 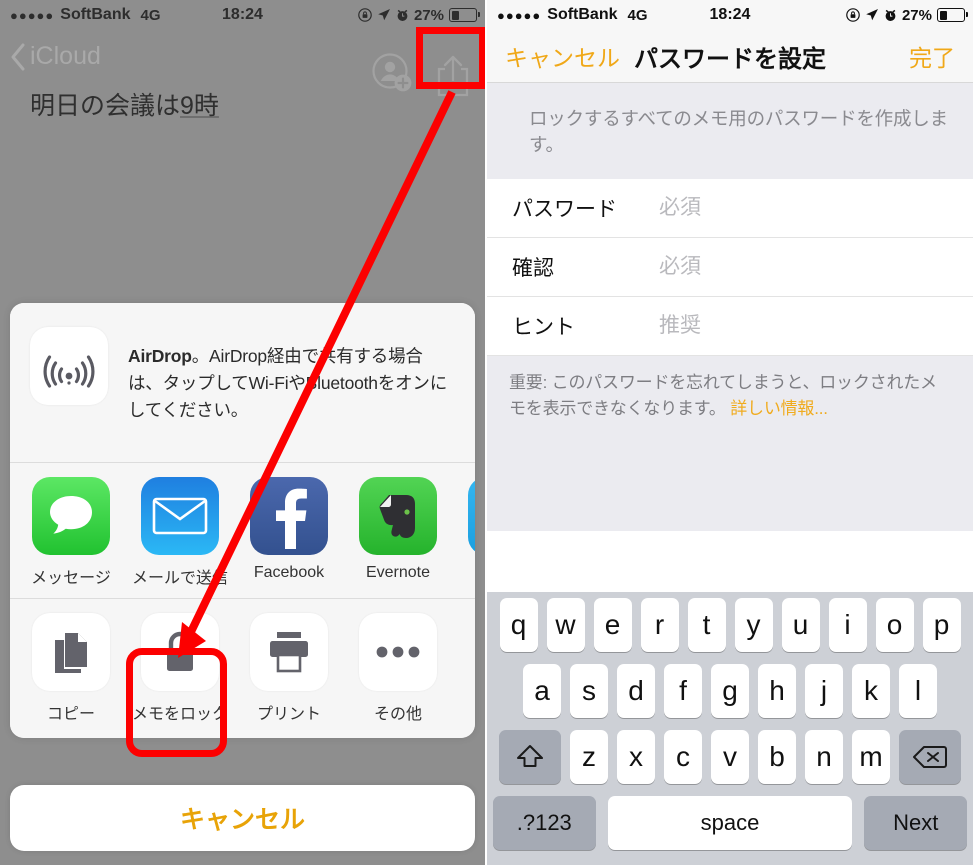 I want to click on printer-icon, so click(x=289, y=652).